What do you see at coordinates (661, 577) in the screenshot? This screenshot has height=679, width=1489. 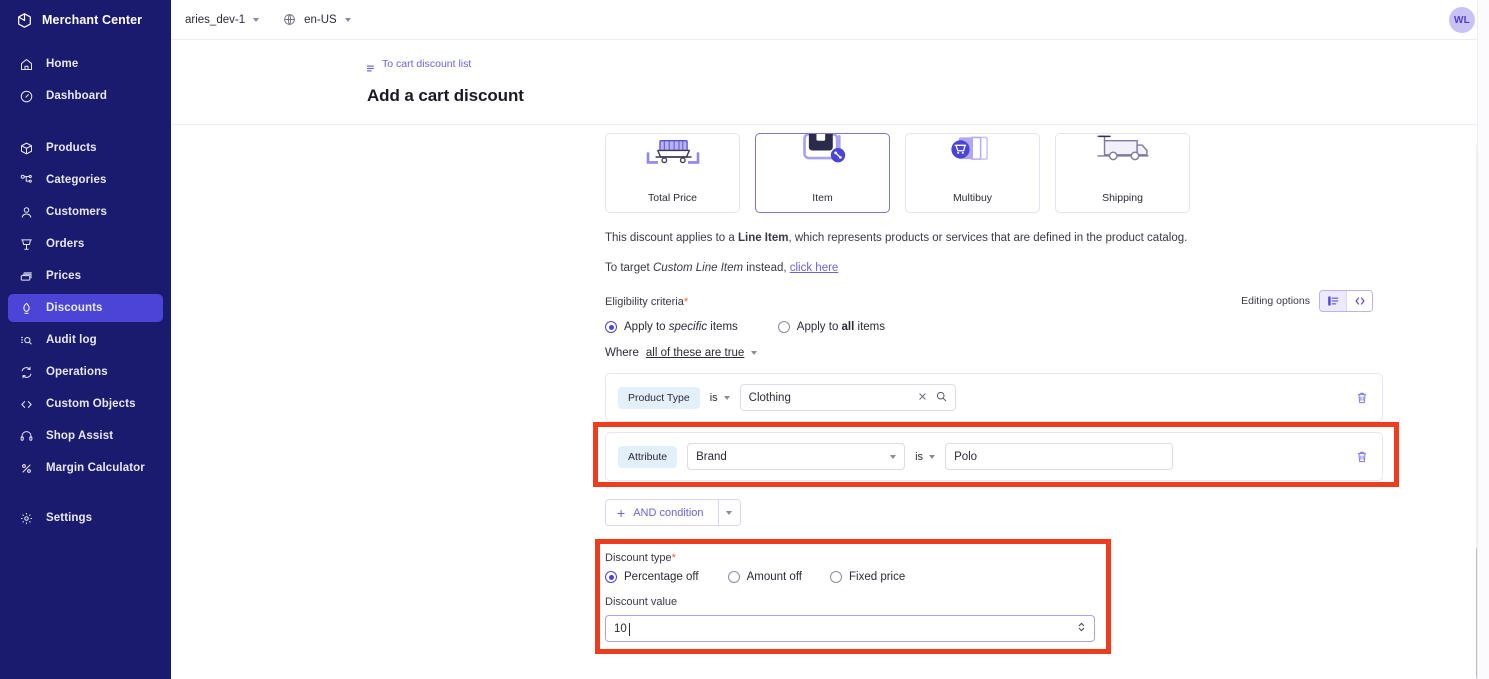 I see `radio-label: Percentage off` at bounding box center [661, 577].